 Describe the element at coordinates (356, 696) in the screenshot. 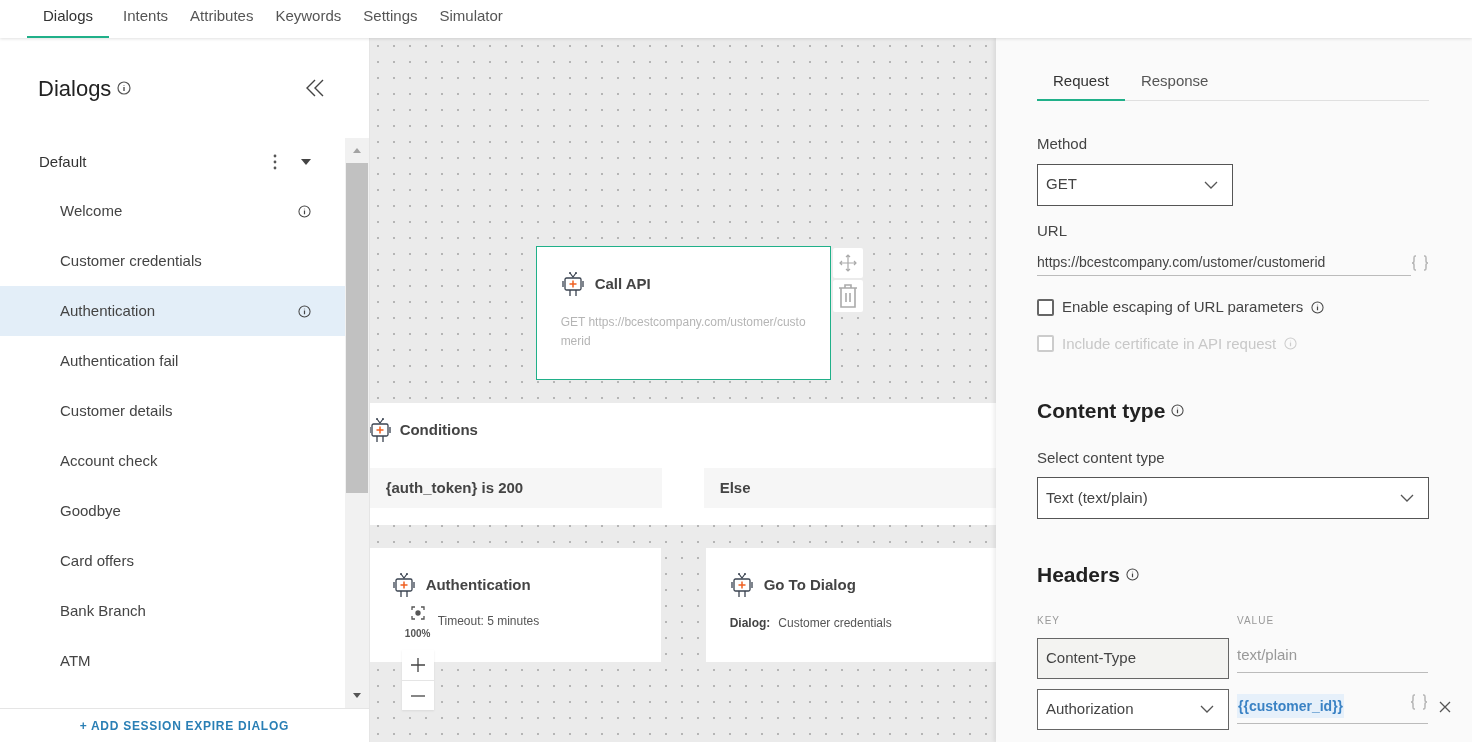

I see `scroll-down-icon` at that location.